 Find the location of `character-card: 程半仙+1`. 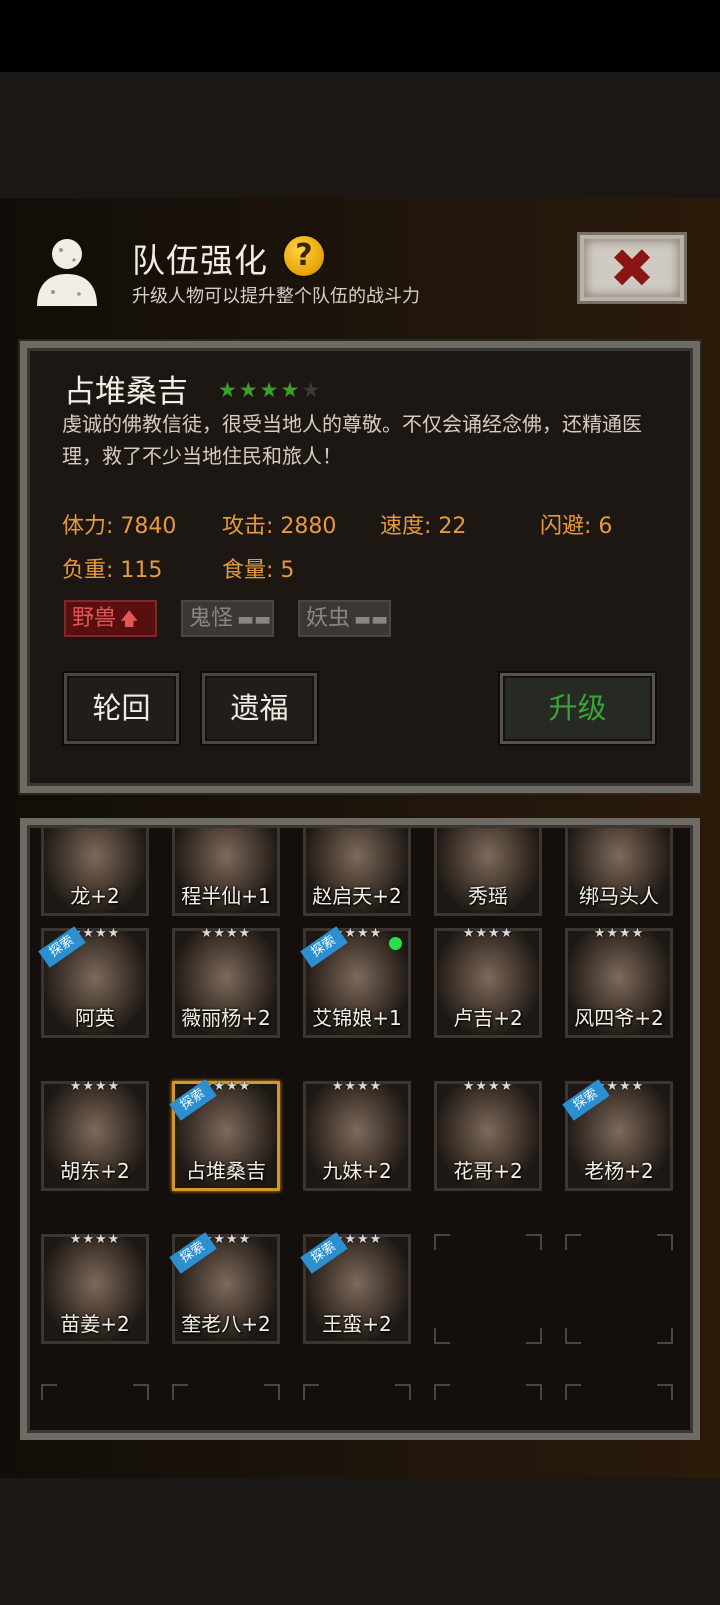

character-card: 程半仙+1 is located at coordinates (226, 872).